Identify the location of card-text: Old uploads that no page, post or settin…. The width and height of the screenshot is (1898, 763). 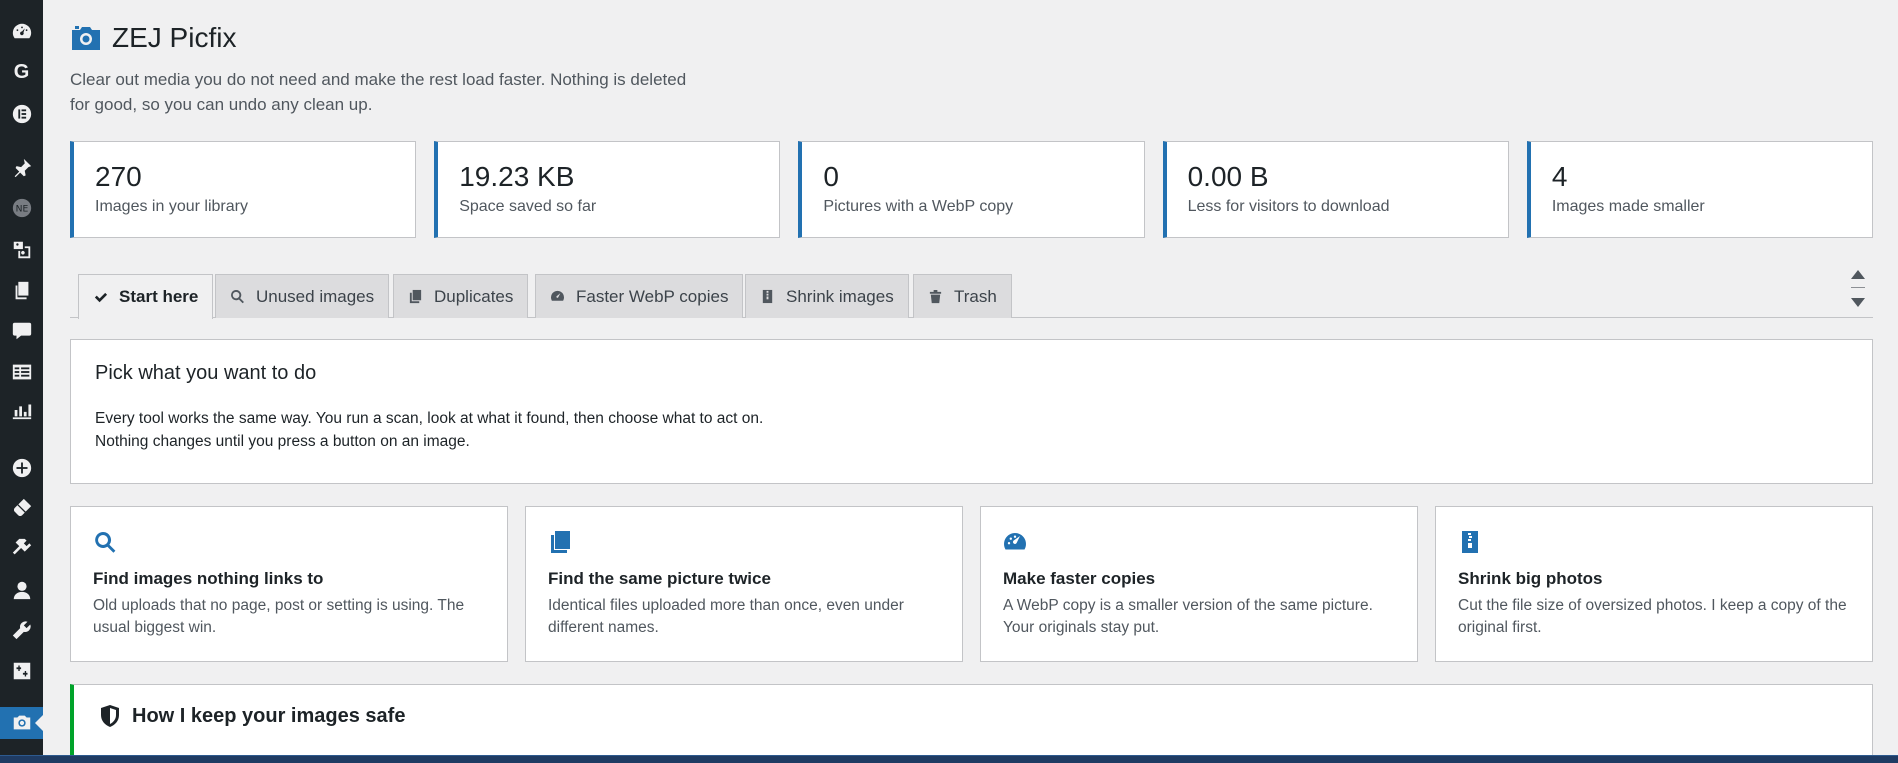
(279, 616).